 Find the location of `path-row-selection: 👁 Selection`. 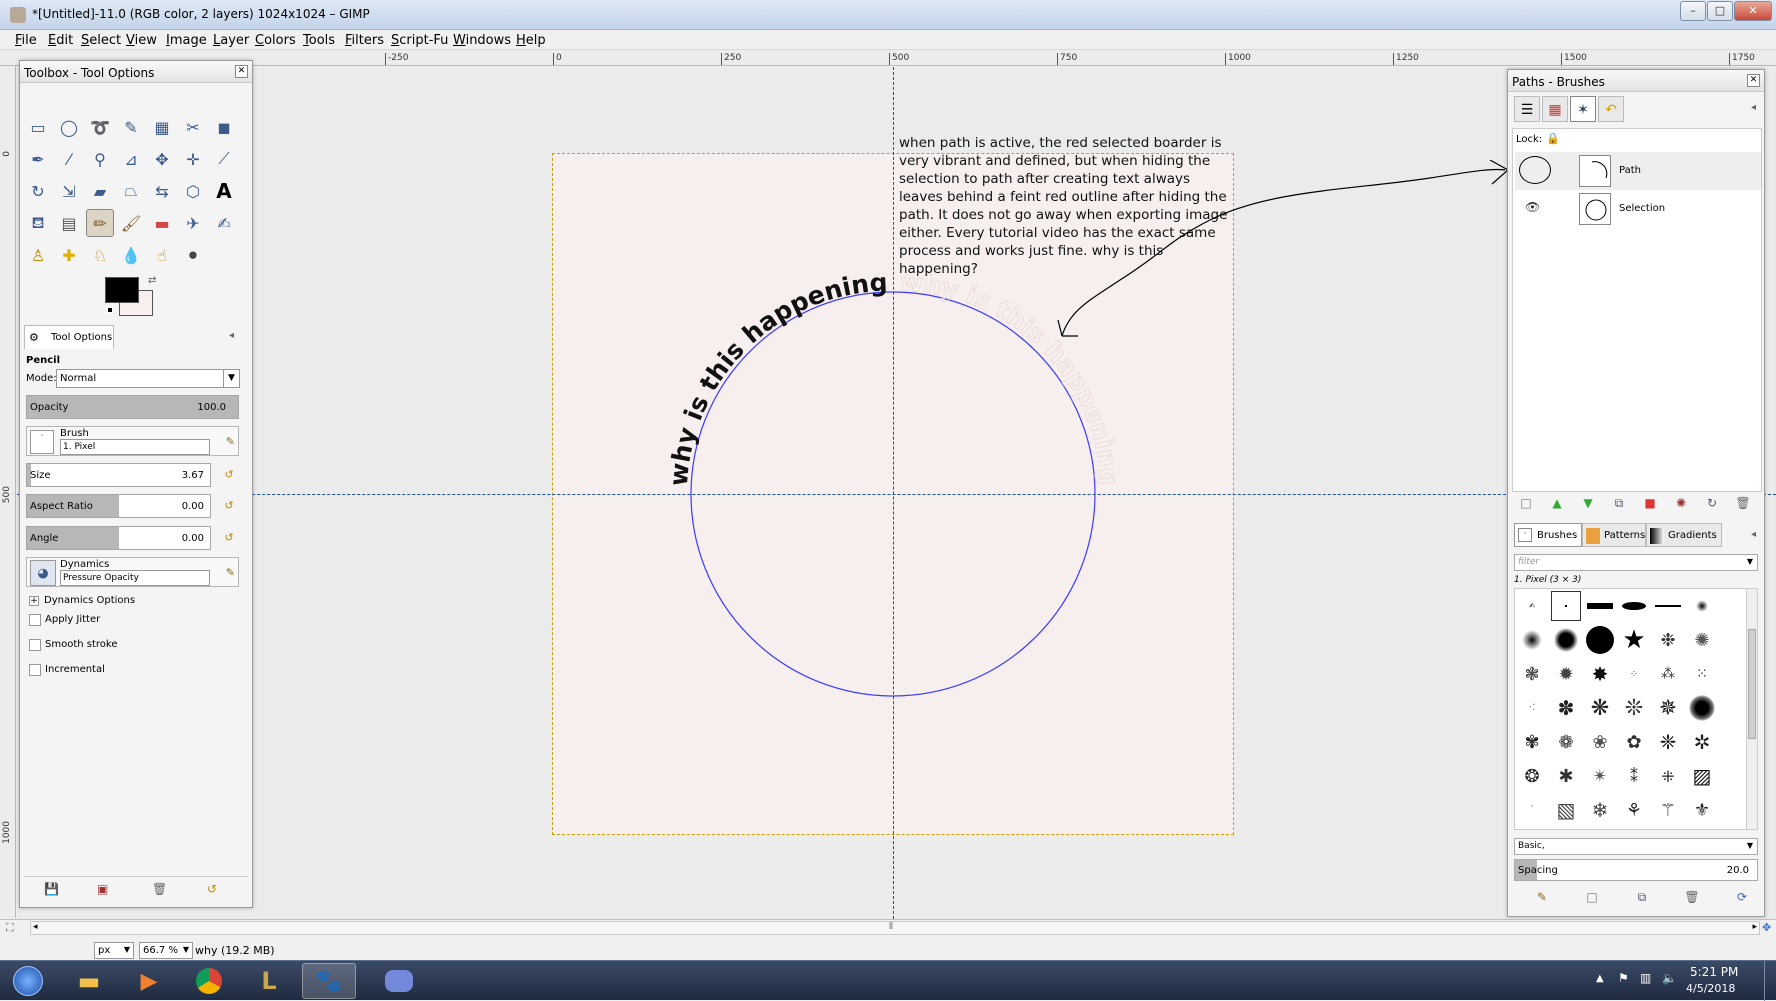

path-row-selection: 👁 Selection is located at coordinates (1638, 209).